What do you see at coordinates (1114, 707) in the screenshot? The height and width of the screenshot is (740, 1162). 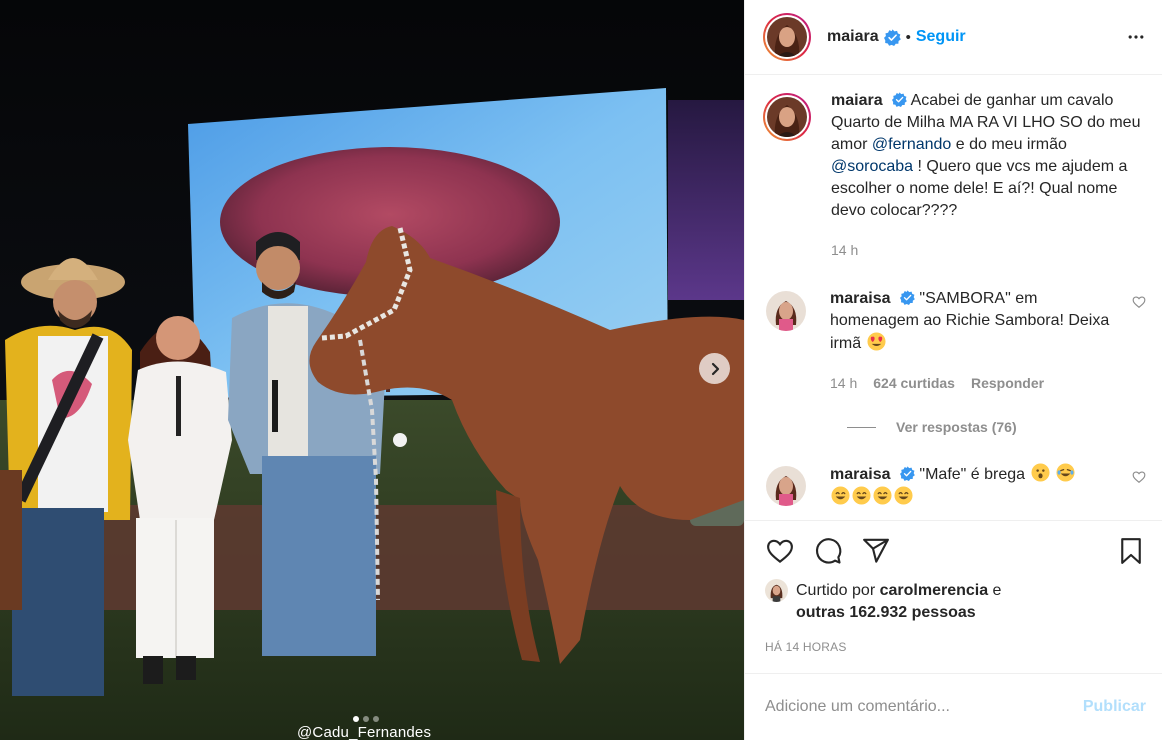 I see `publish-button: Publicar` at bounding box center [1114, 707].